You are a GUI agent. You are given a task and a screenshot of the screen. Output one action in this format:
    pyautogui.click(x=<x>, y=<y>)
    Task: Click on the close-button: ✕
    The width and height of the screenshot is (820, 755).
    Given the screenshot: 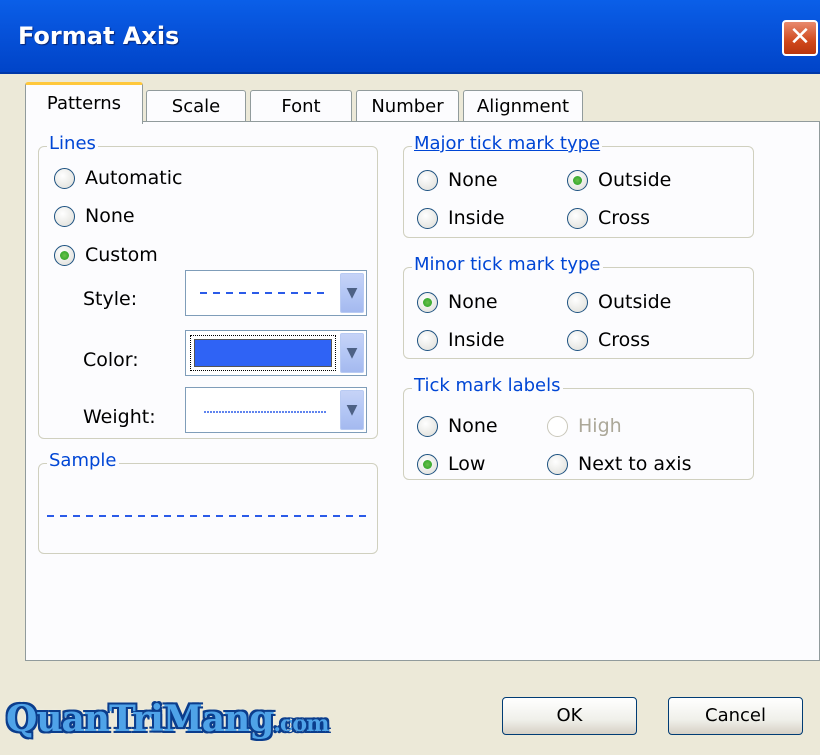 What is the action you would take?
    pyautogui.click(x=800, y=38)
    